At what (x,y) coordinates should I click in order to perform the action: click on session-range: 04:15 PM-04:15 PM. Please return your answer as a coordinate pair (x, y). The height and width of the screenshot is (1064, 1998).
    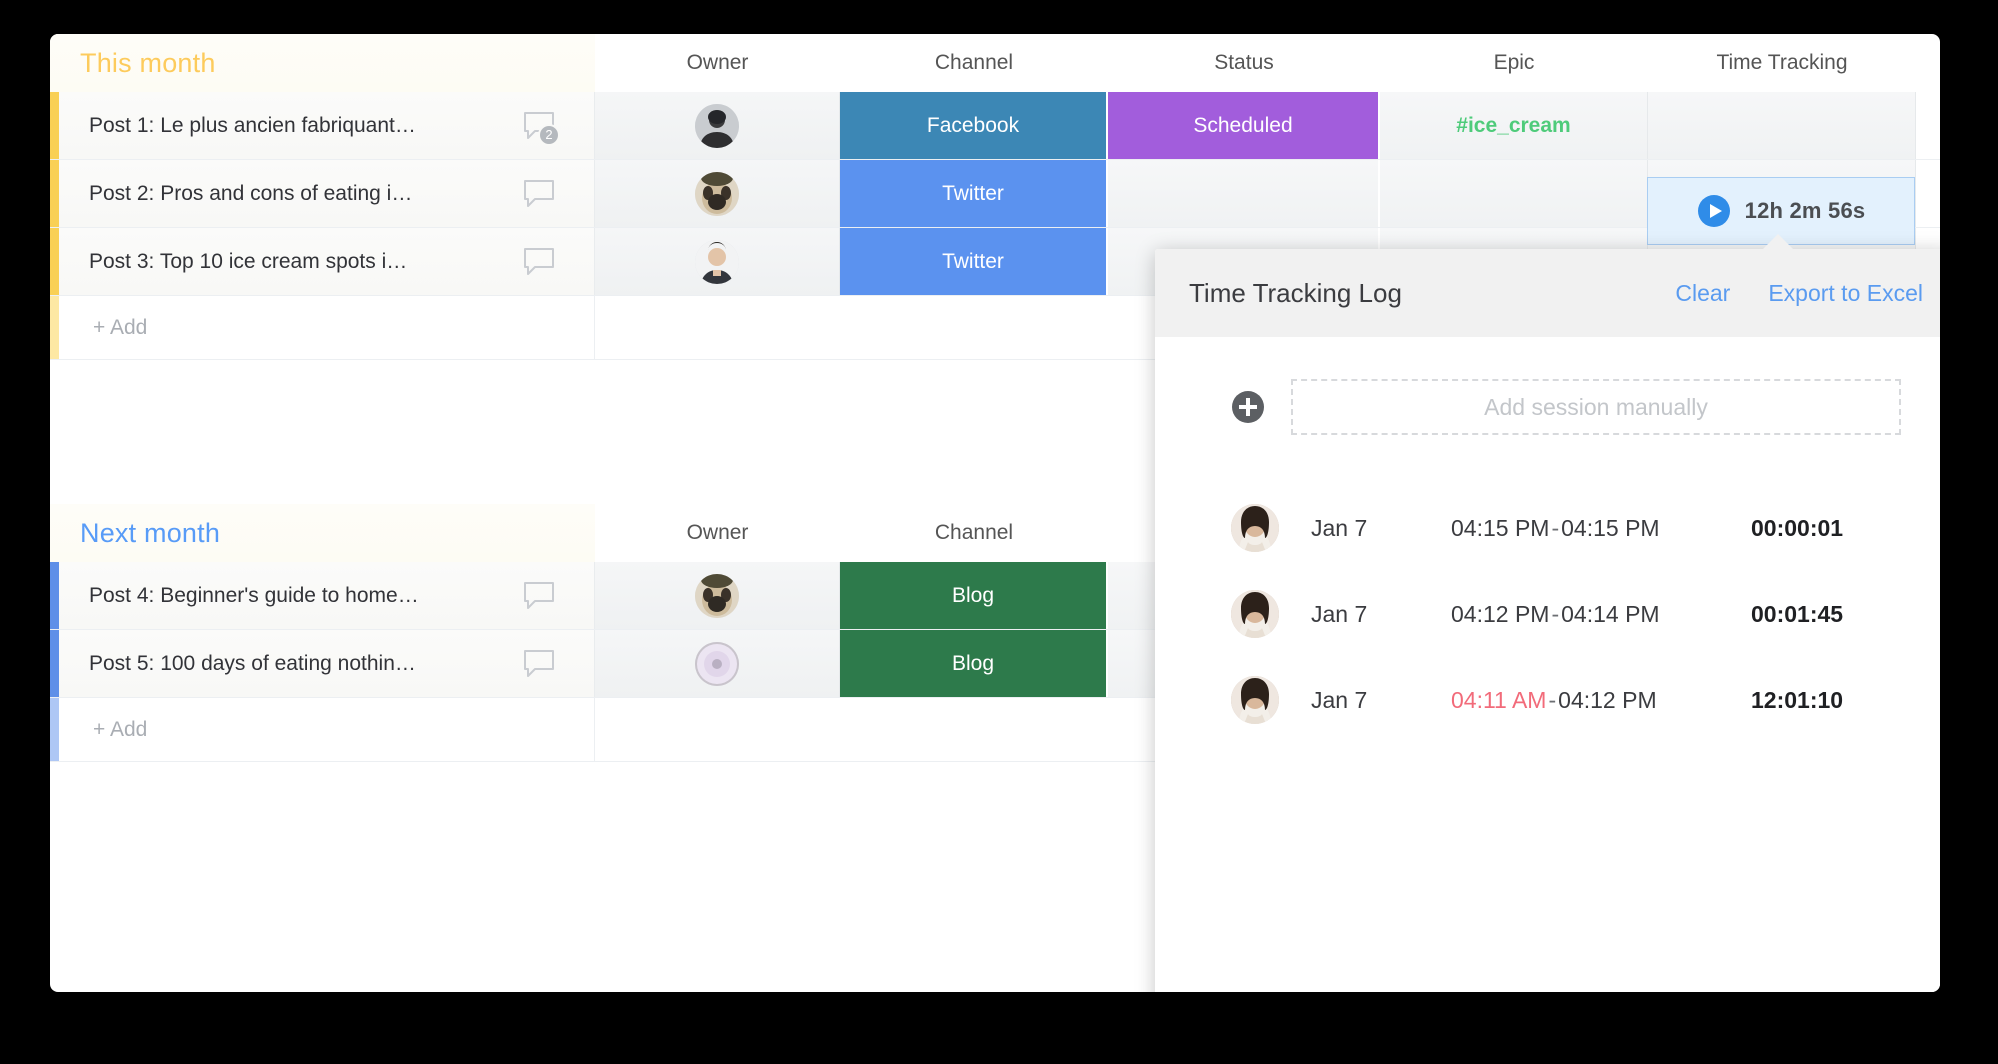
    Looking at the image, I should click on (1601, 528).